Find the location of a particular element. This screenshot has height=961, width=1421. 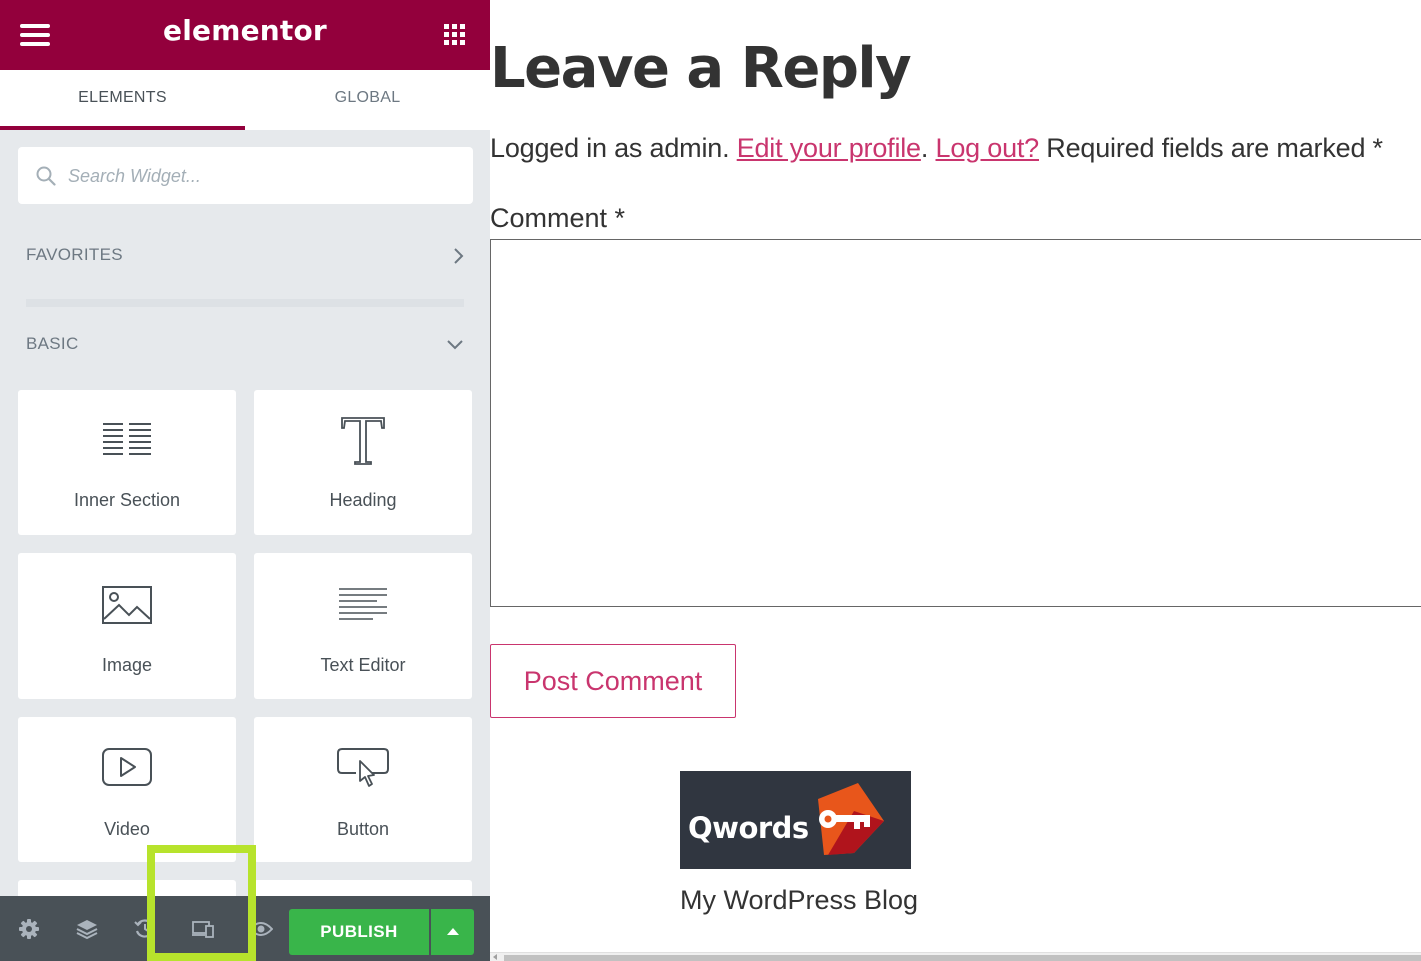

post-comment-button: Post Comment is located at coordinates (613, 681).